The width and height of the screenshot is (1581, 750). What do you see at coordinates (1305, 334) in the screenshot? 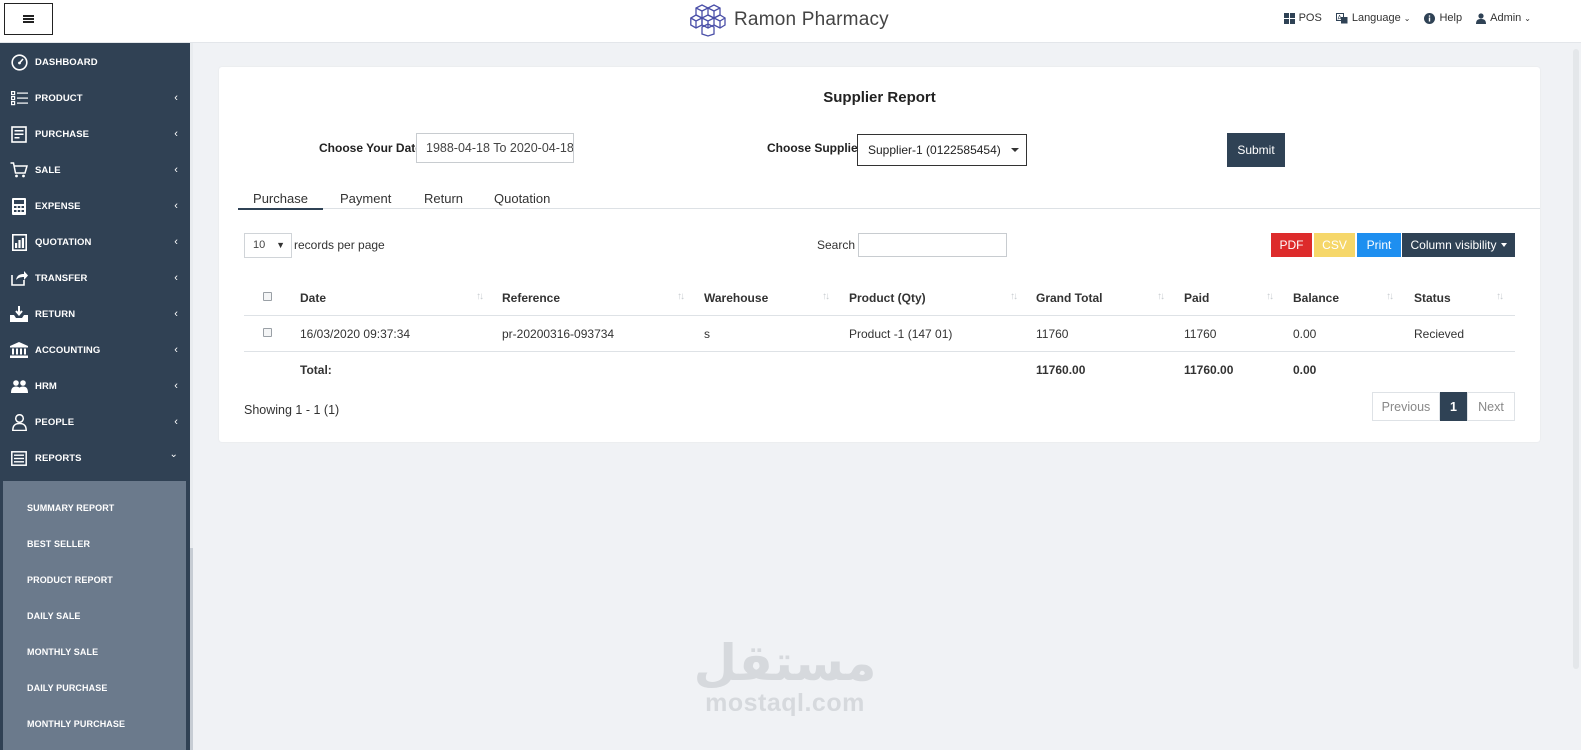
I see `cell-balance: 0.00` at bounding box center [1305, 334].